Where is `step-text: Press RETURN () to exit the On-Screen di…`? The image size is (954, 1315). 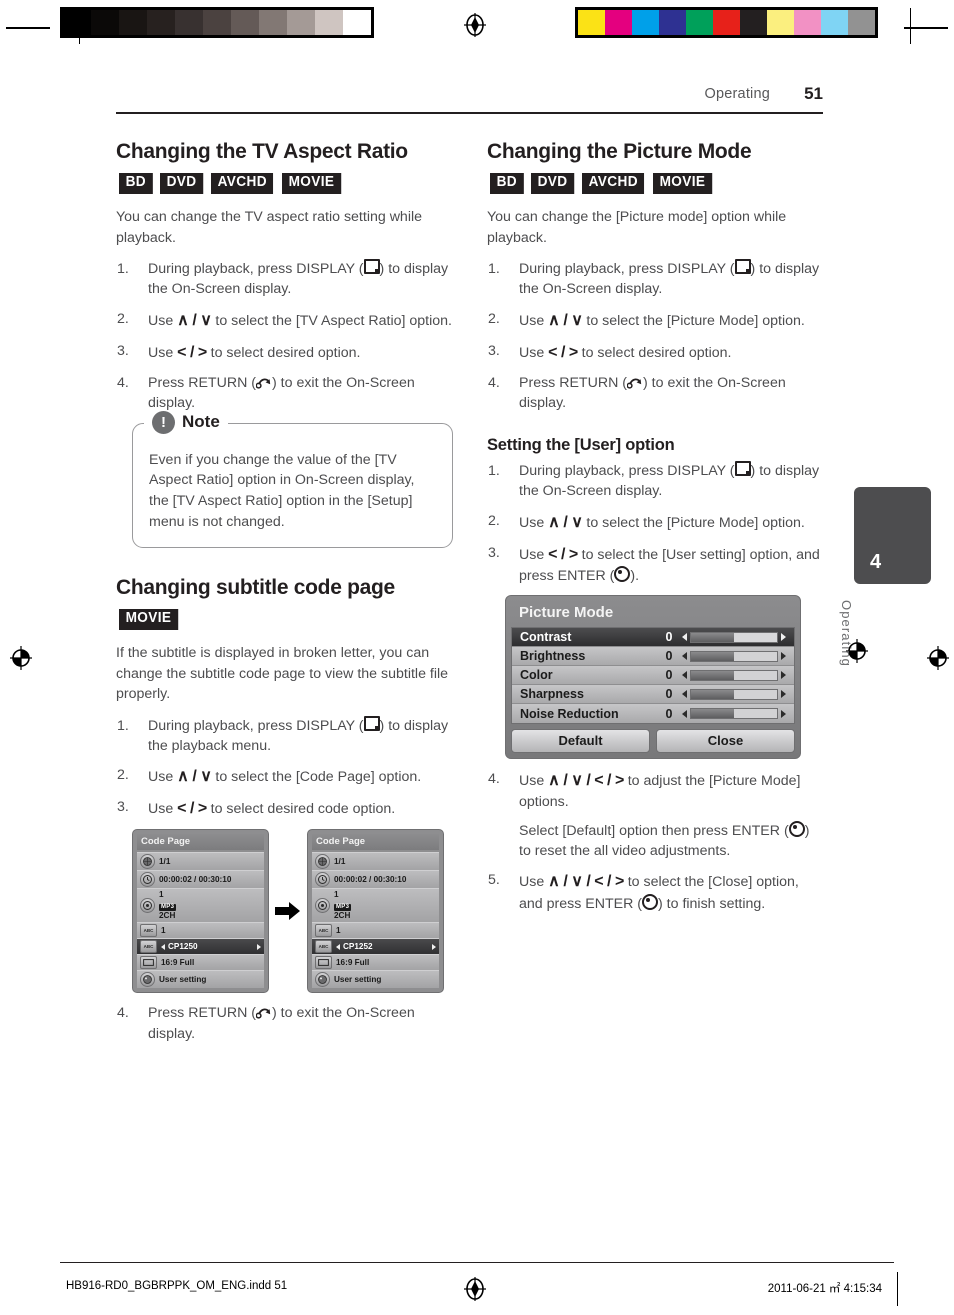
step-text: Press RETURN () to exit the On-Screen di… is located at coordinates (652, 393).